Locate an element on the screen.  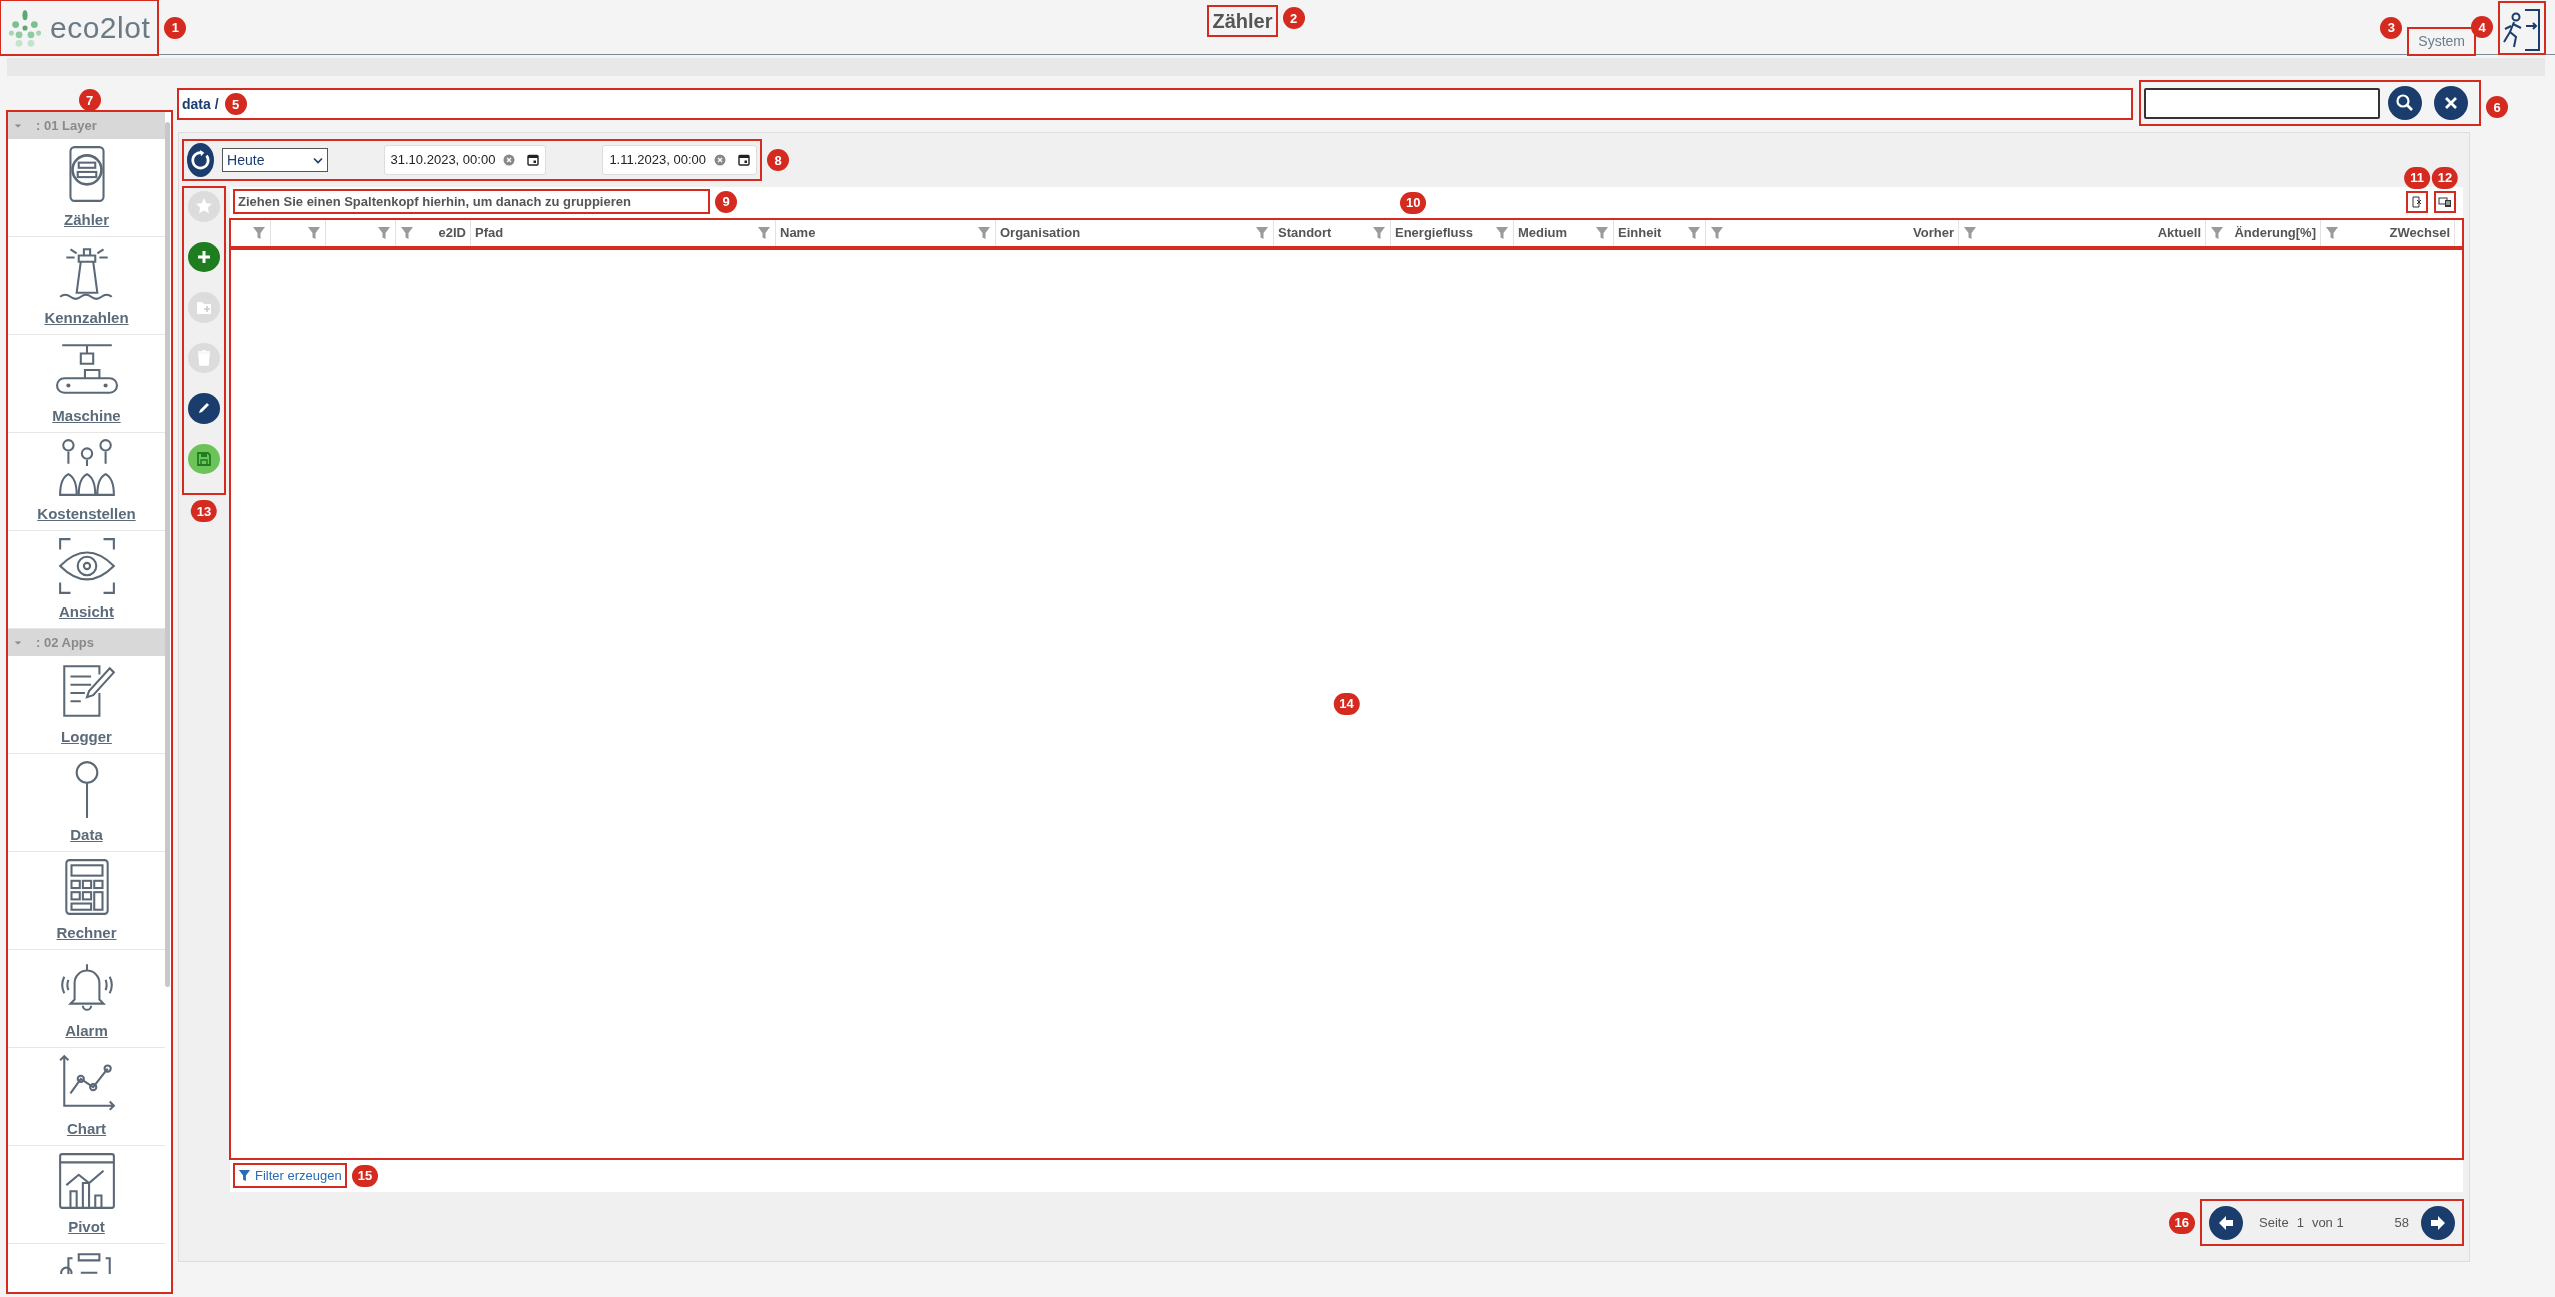
exit-button is located at coordinates (2522, 28).